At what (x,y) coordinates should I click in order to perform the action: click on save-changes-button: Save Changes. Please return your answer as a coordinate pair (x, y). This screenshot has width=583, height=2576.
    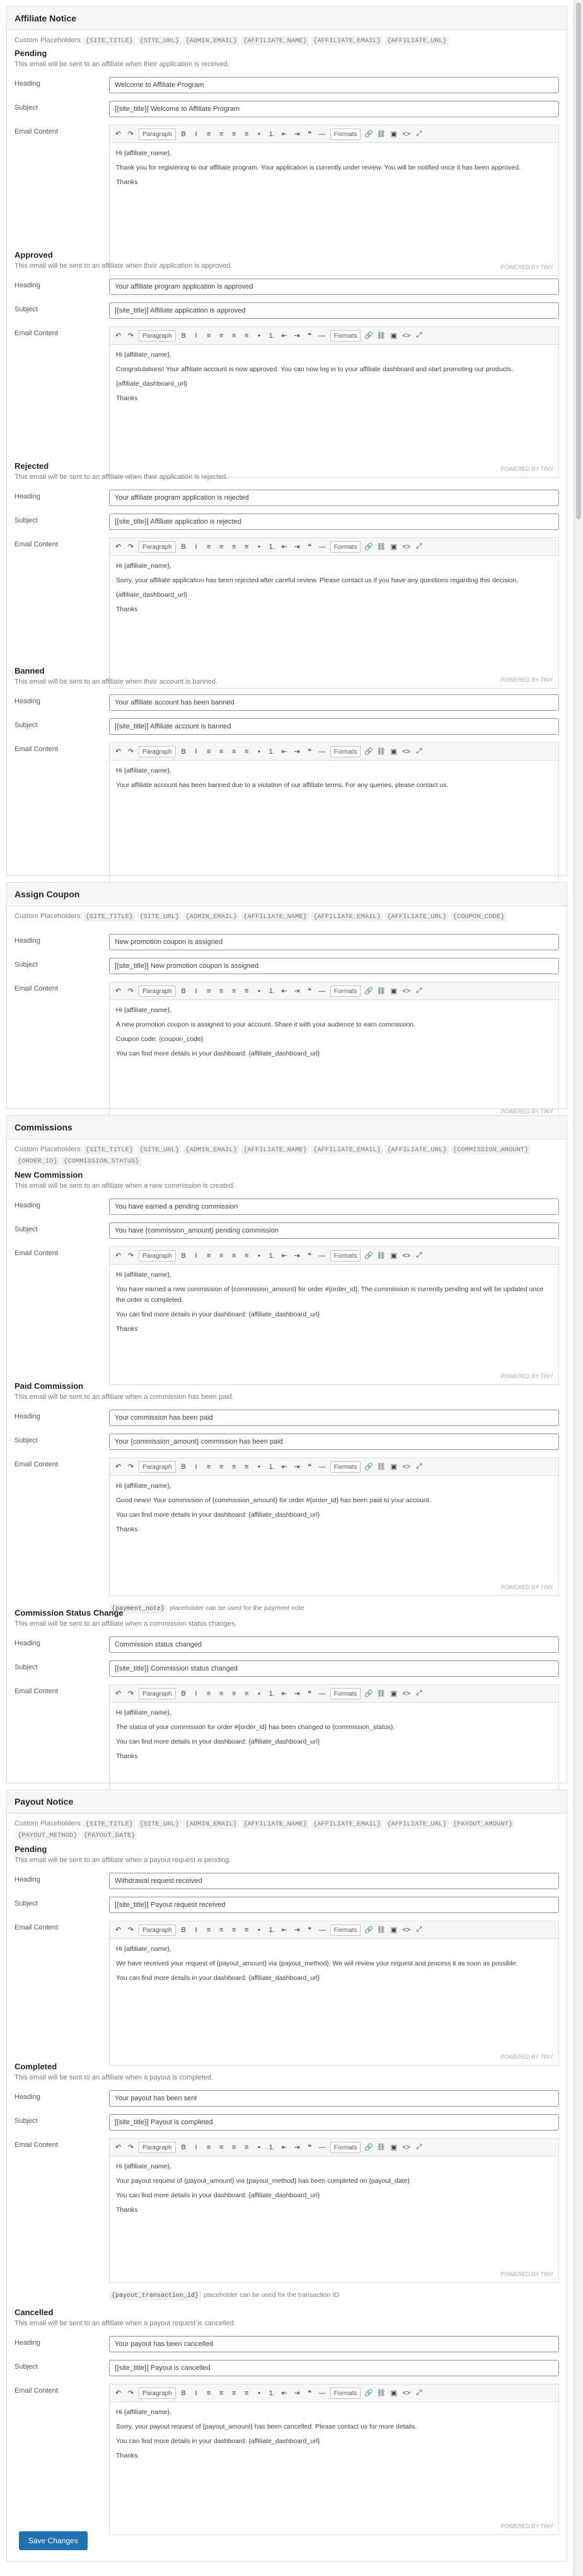
    Looking at the image, I should click on (53, 2540).